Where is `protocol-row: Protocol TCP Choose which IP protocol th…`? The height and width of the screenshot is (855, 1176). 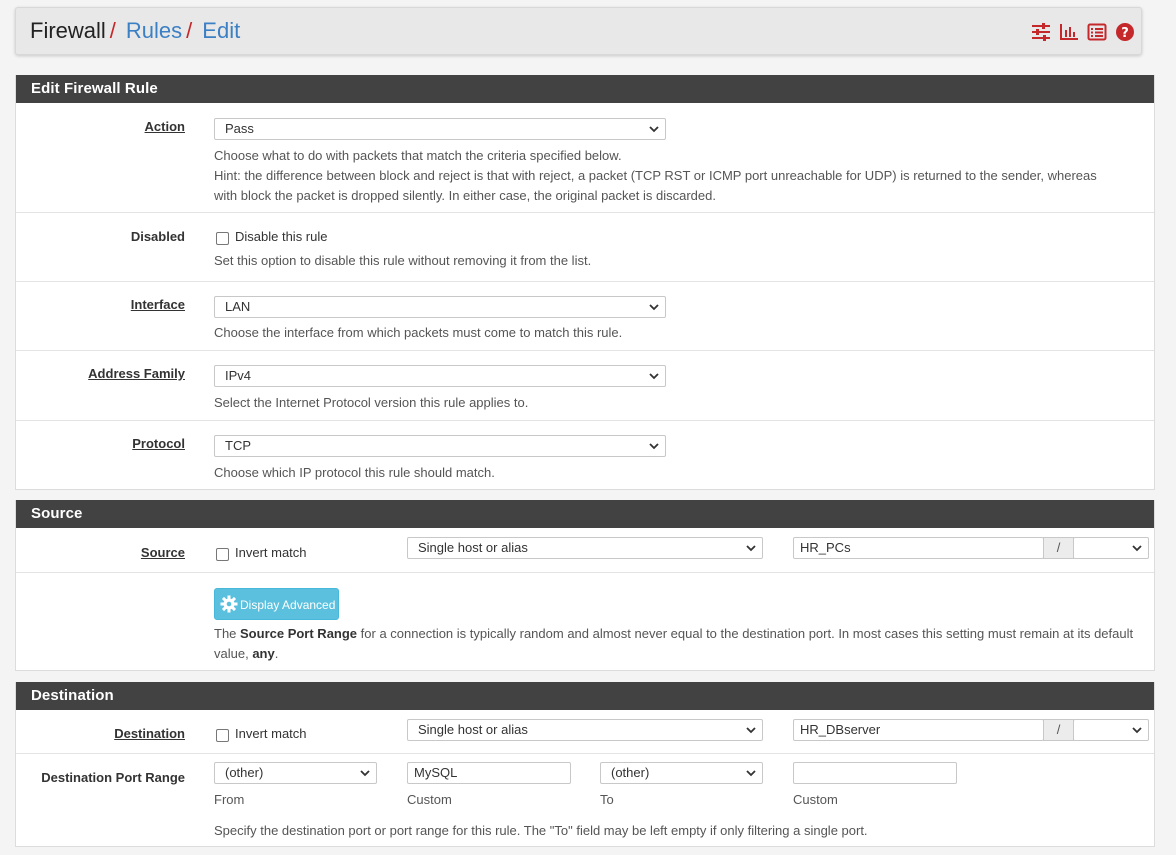 protocol-row: Protocol TCP Choose which IP protocol th… is located at coordinates (585, 455).